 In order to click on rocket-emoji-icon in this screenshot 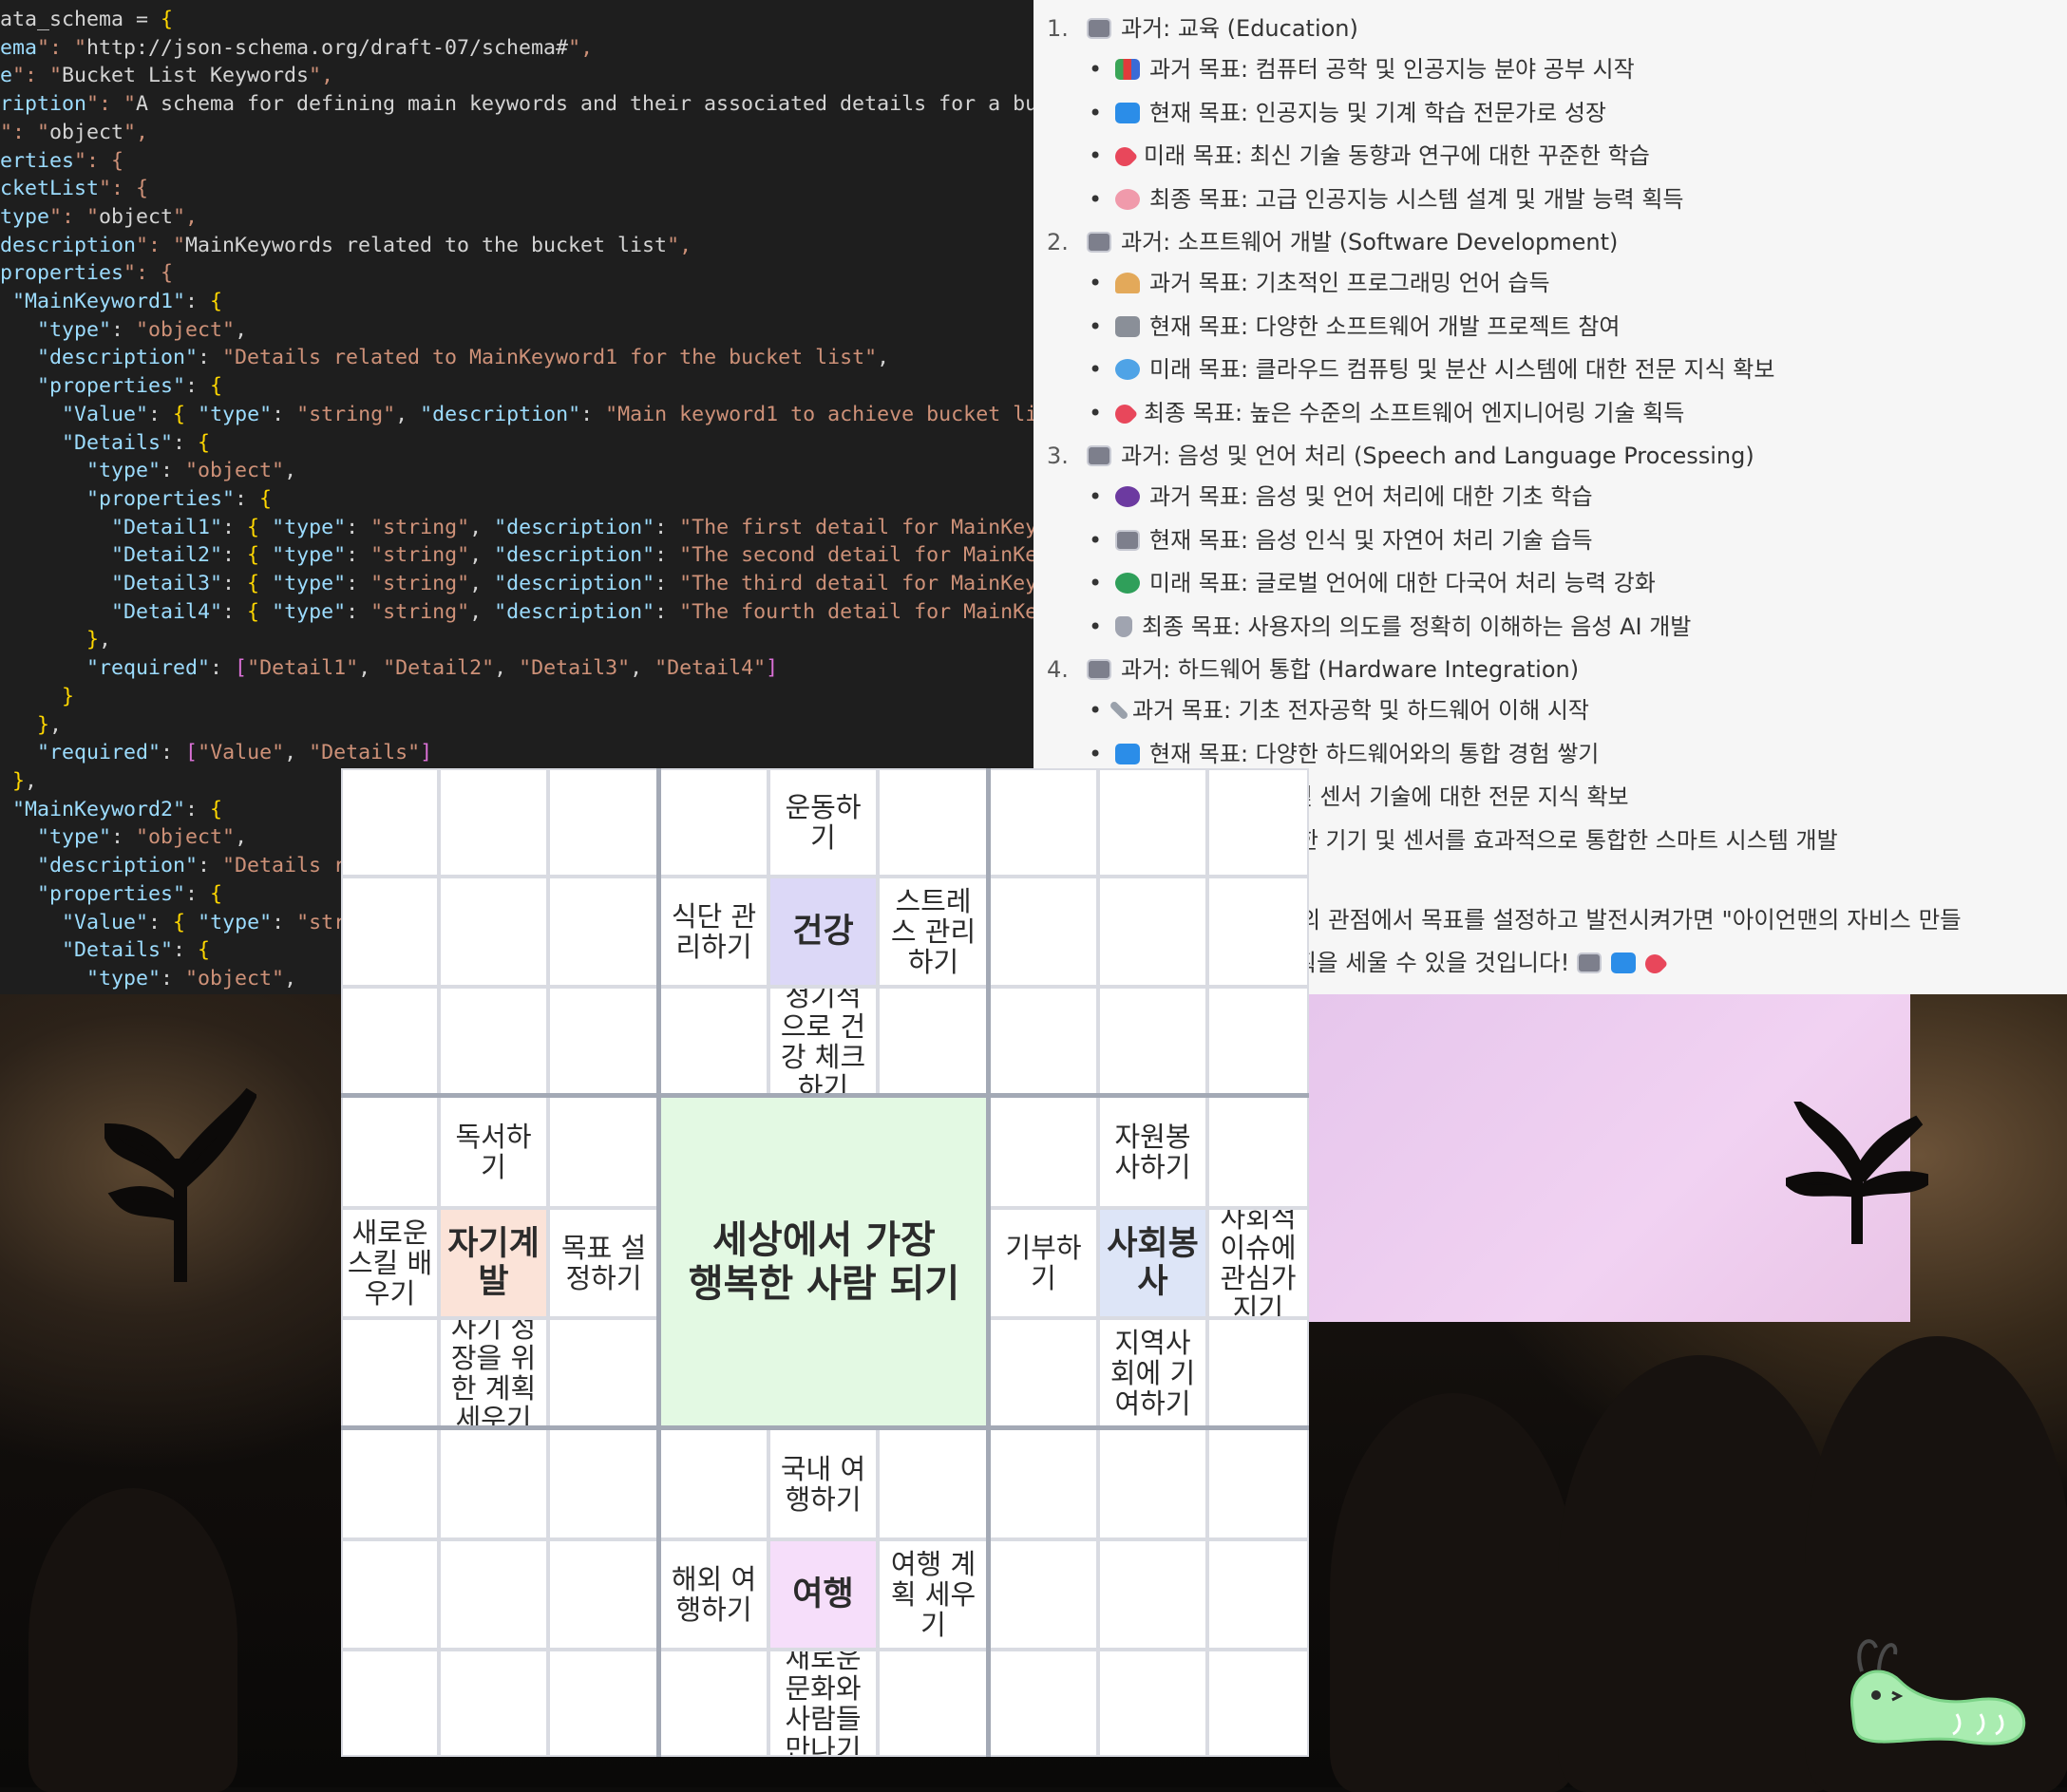, I will do `click(1124, 413)`.